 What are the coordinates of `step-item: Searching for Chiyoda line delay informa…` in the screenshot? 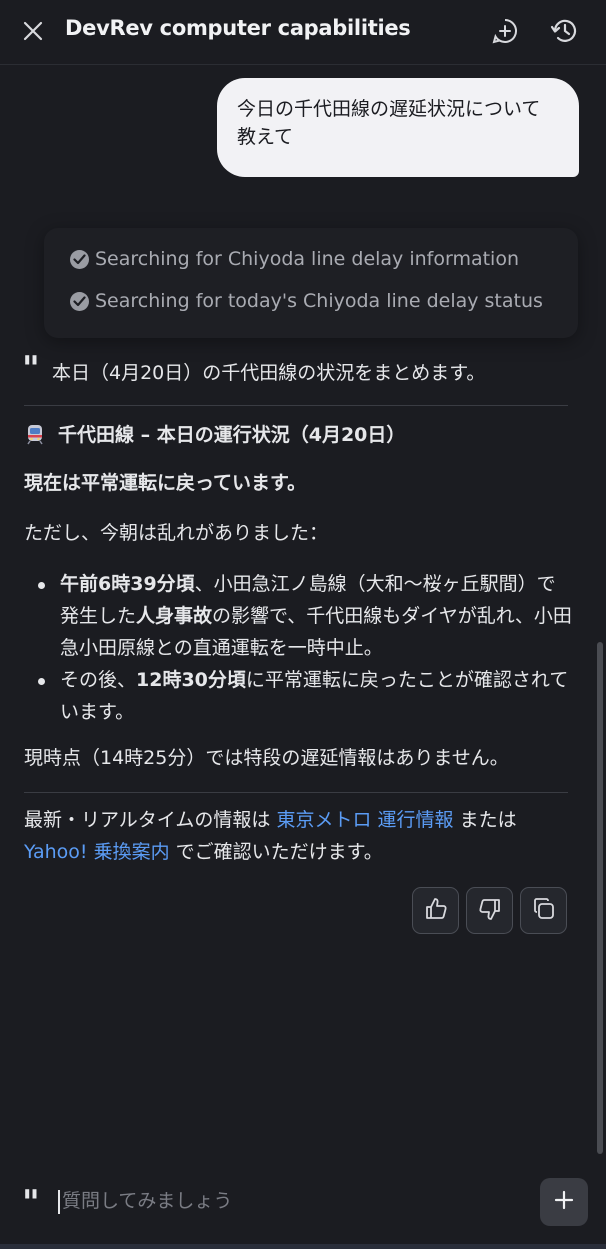 It's located at (311, 259).